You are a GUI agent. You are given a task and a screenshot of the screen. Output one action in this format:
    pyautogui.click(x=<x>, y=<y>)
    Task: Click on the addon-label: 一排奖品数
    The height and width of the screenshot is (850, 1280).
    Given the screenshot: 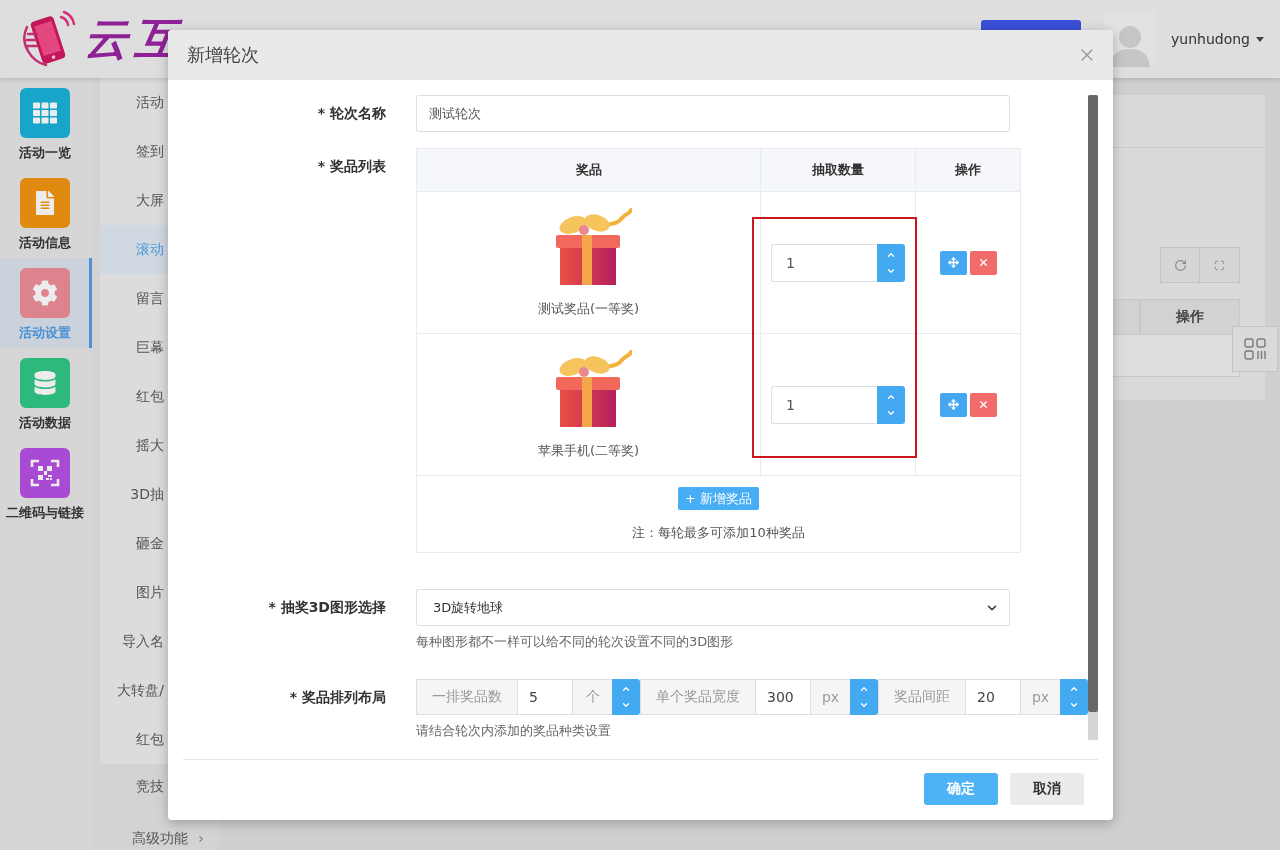 What is the action you would take?
    pyautogui.click(x=466, y=697)
    